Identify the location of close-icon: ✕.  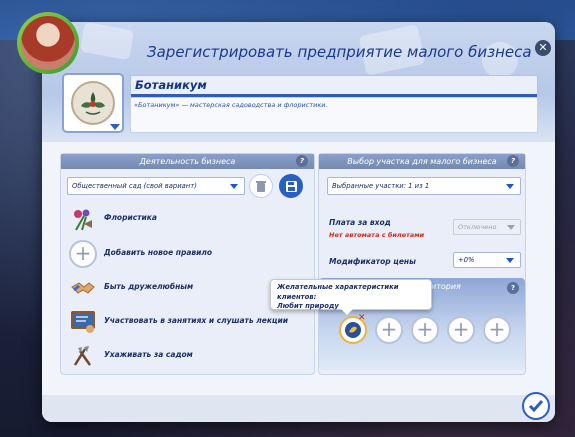
(543, 48).